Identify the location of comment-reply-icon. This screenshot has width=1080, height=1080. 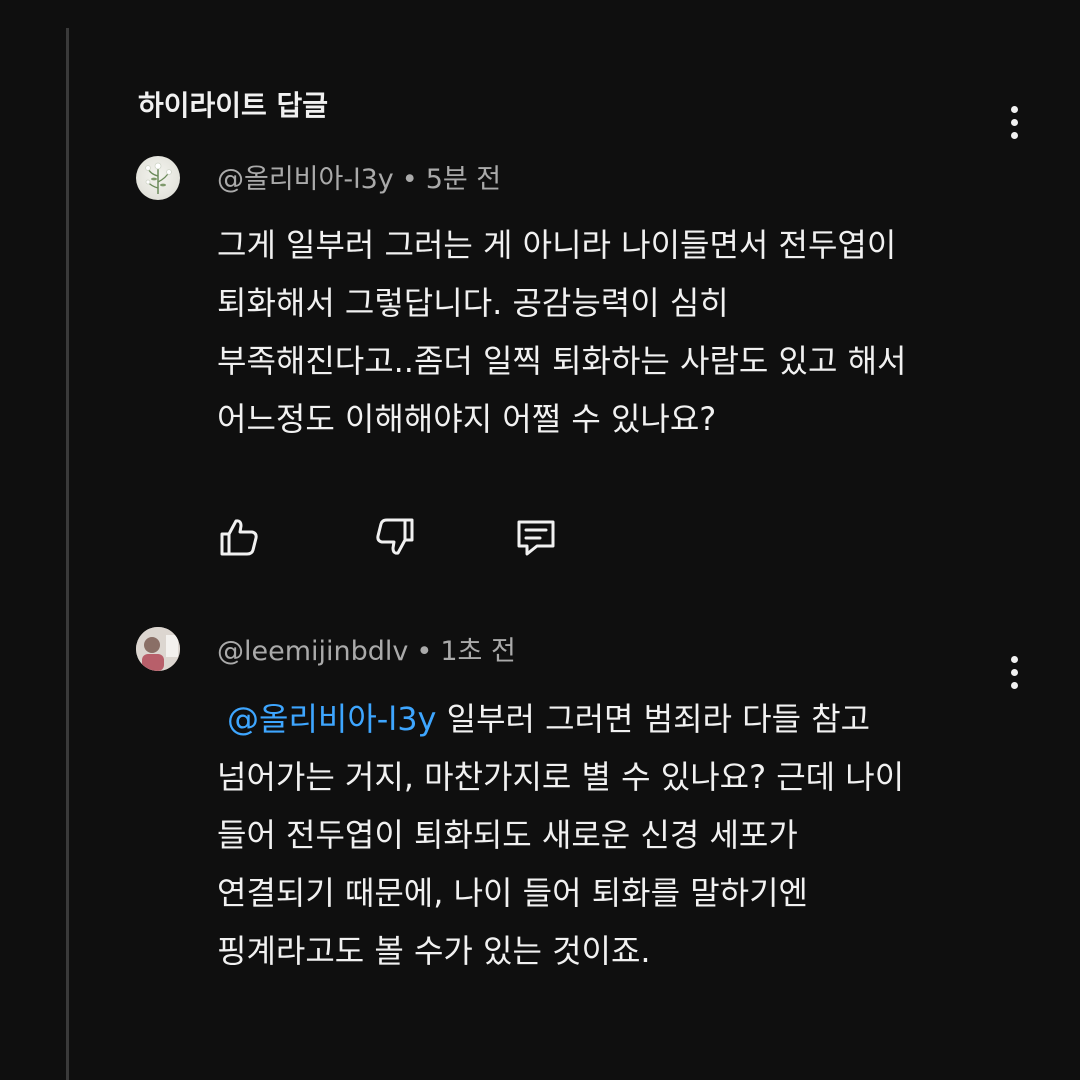
(536, 538).